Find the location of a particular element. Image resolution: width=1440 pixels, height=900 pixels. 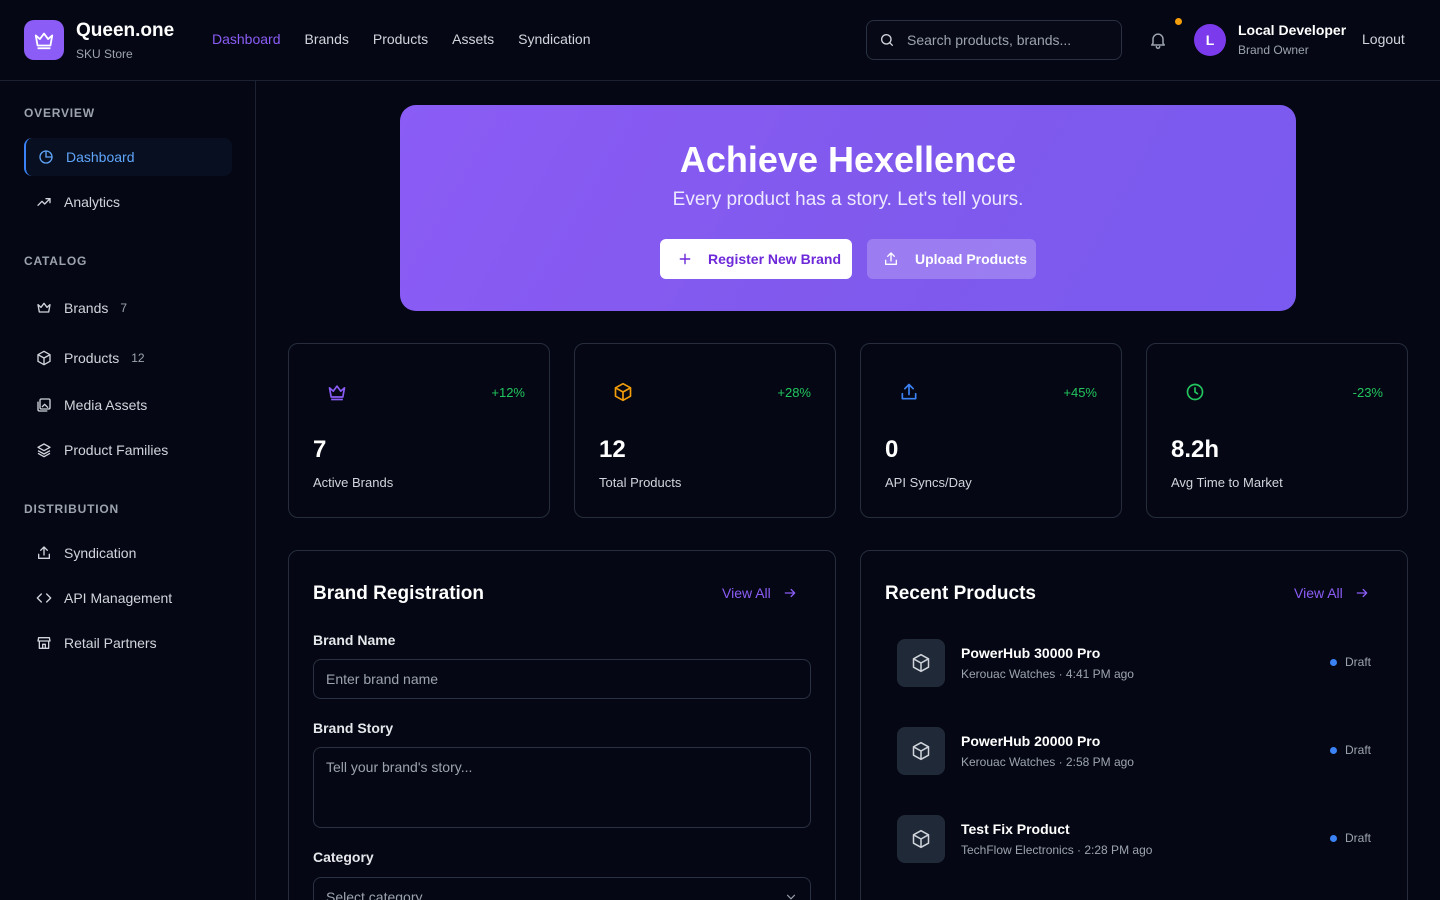

sidebar-item-label: Analytics is located at coordinates (92, 202).